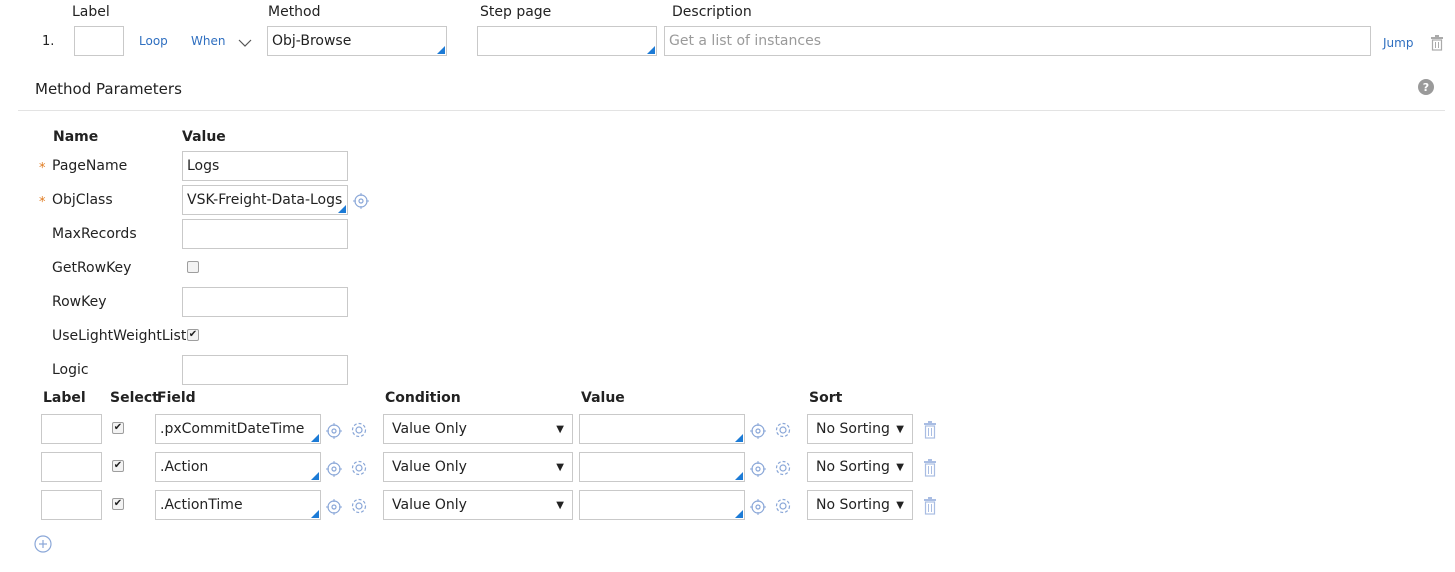 Image resolution: width=1455 pixels, height=572 pixels. Describe the element at coordinates (731, 110) in the screenshot. I see `section-divider` at that location.